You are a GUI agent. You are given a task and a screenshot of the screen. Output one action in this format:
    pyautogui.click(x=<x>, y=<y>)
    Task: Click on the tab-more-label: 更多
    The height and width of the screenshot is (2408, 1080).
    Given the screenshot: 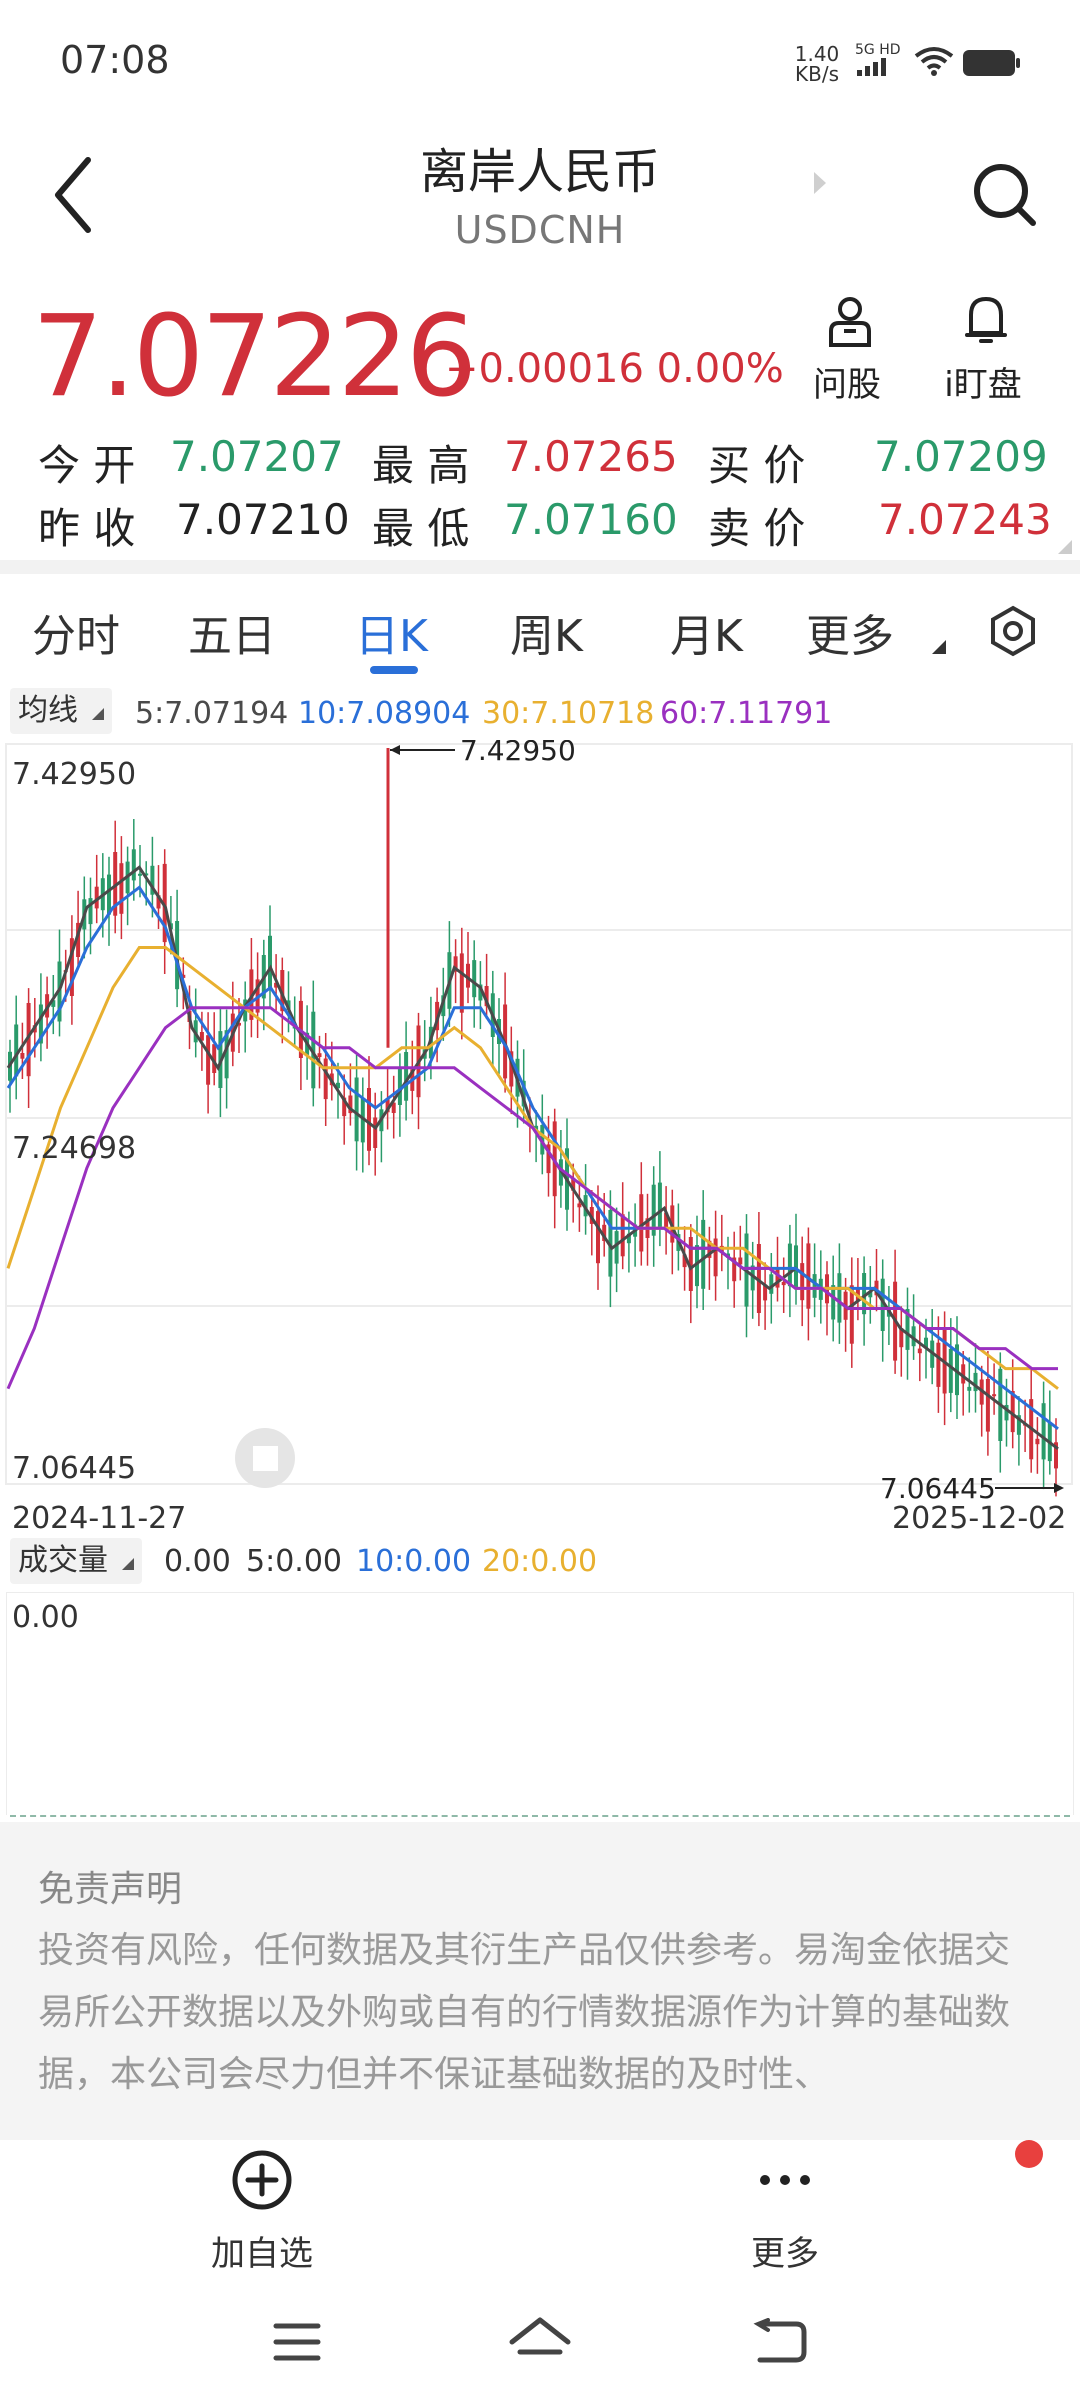 What is the action you would take?
    pyautogui.click(x=850, y=636)
    